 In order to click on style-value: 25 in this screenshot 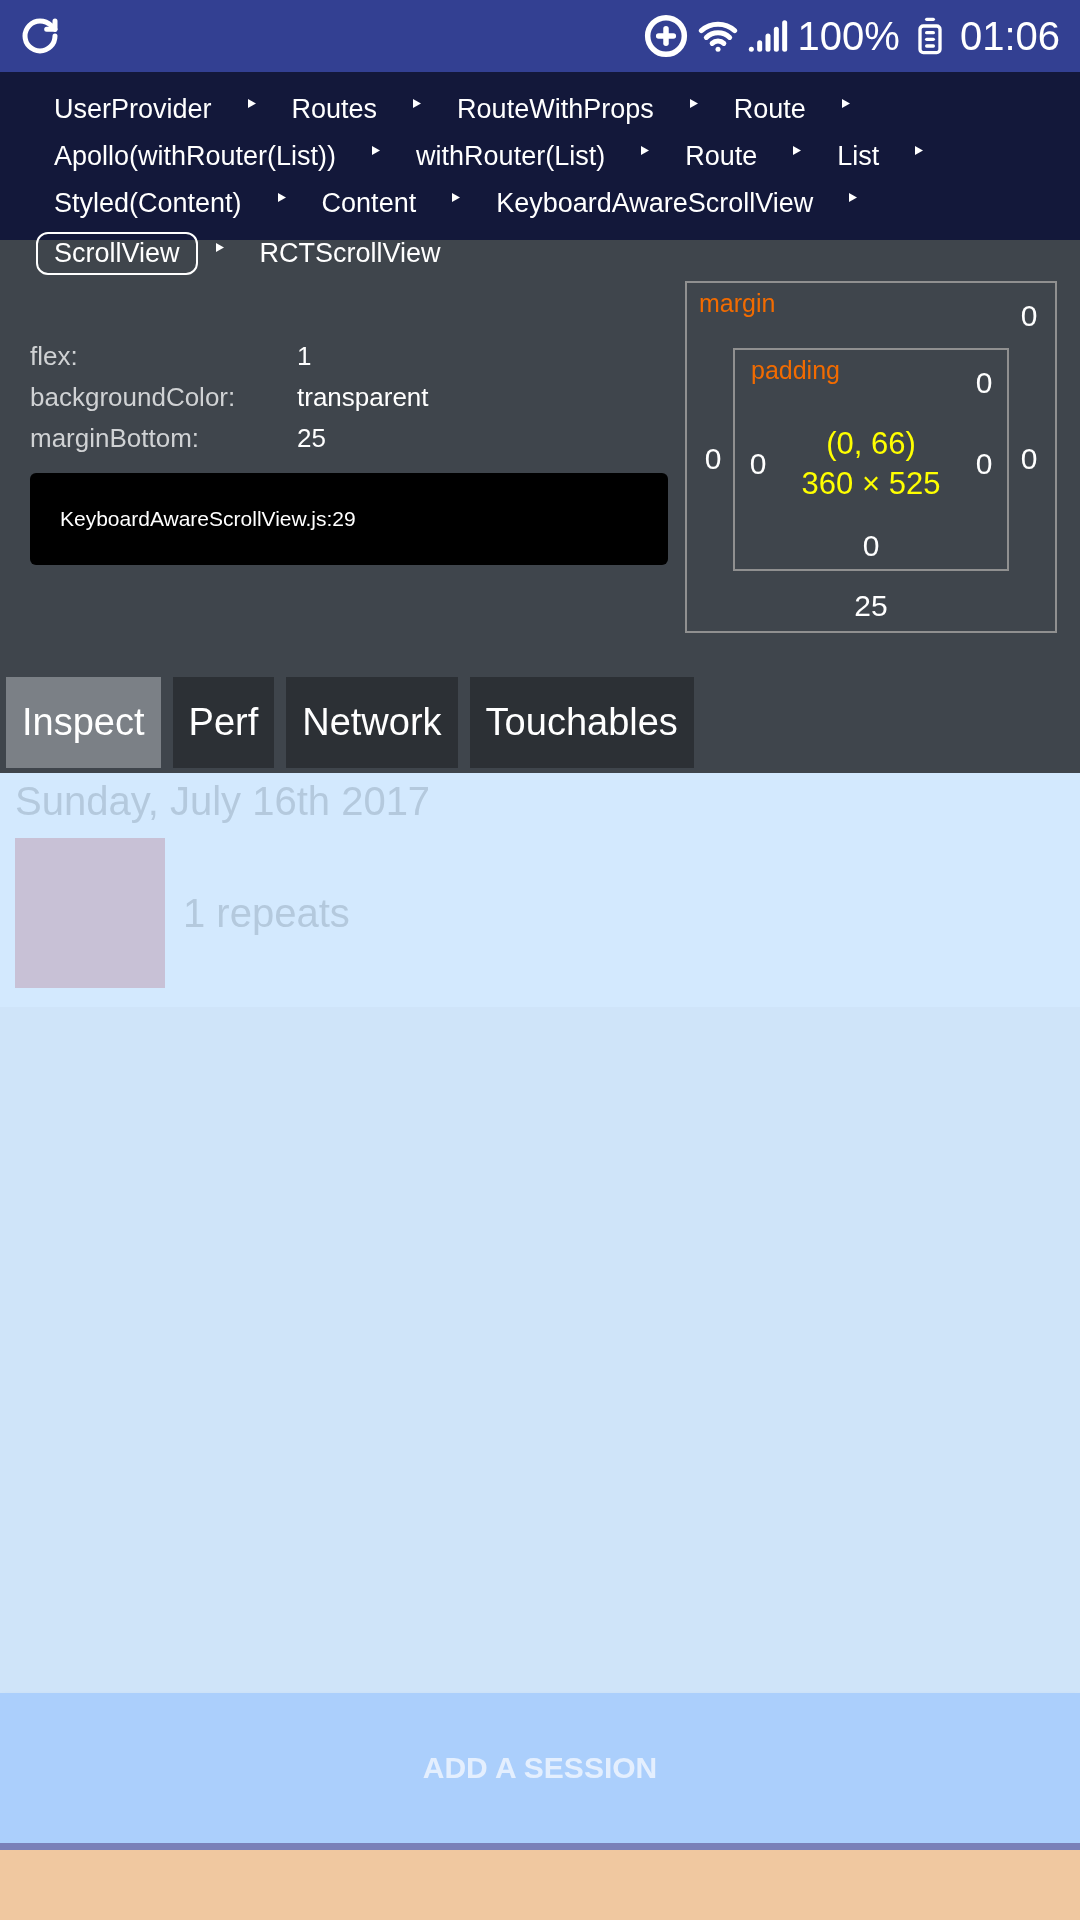, I will do `click(312, 438)`.